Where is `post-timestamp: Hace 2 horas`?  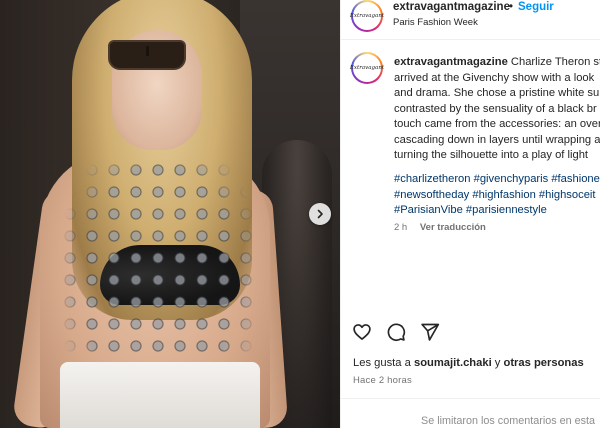
post-timestamp: Hace 2 horas is located at coordinates (382, 380).